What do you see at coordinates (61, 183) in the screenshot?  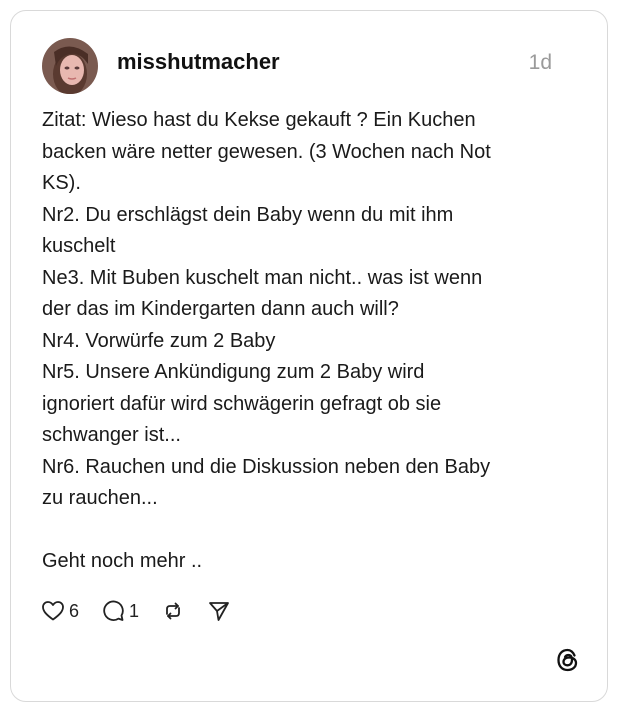 I see `post-line: KS).` at bounding box center [61, 183].